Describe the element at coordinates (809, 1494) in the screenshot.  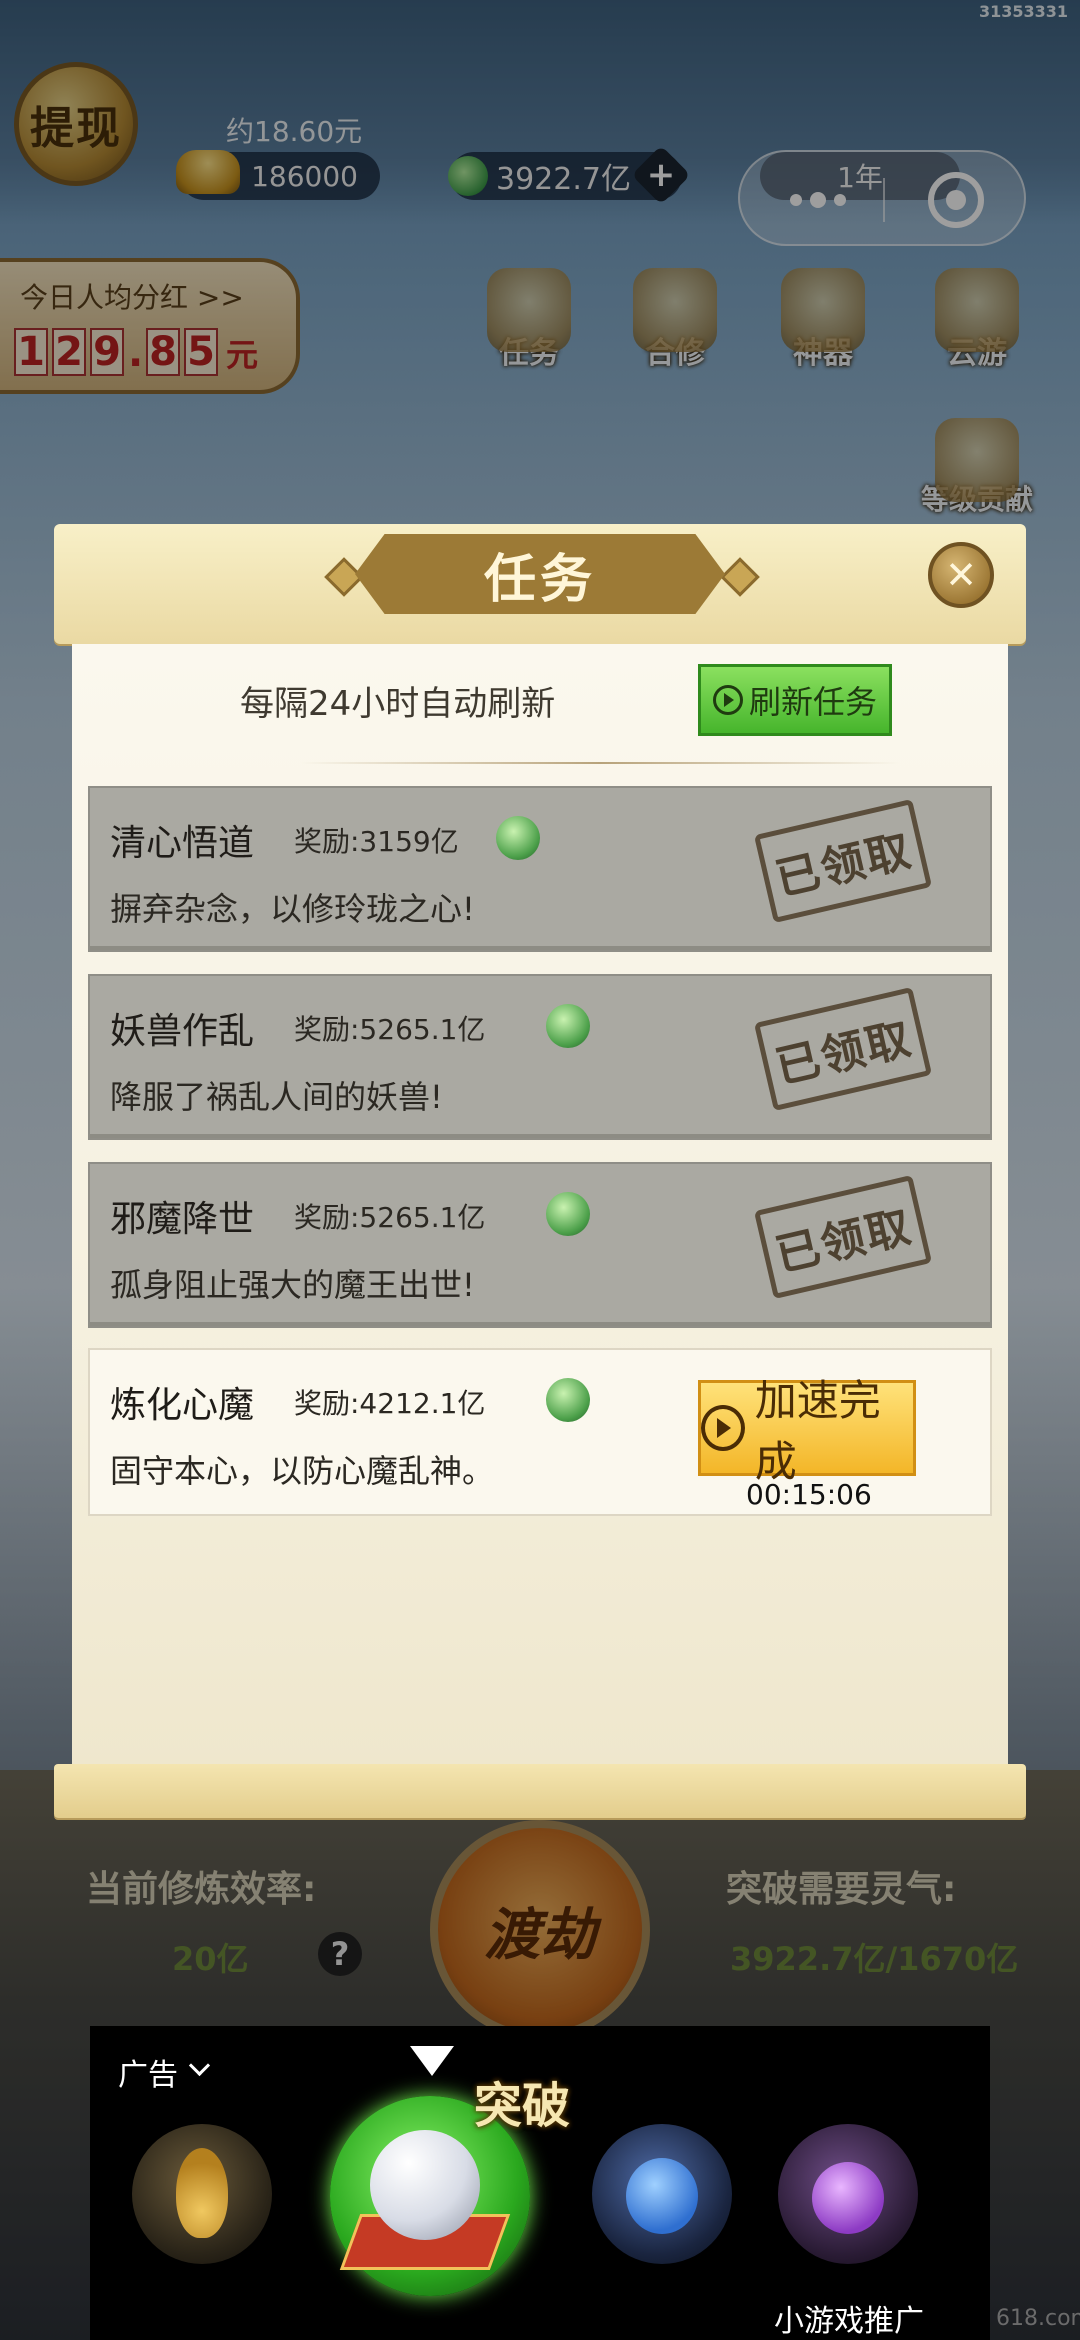
I see `countdown-timer: 00:15:06` at that location.